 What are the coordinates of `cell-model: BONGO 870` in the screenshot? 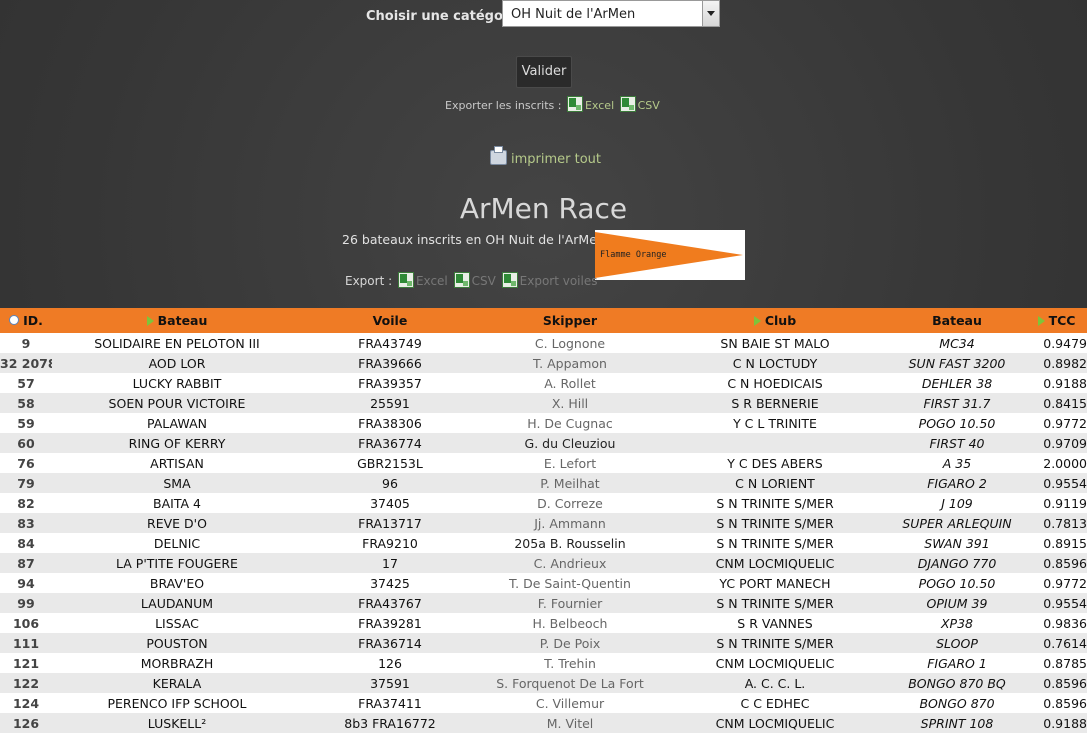 It's located at (957, 703).